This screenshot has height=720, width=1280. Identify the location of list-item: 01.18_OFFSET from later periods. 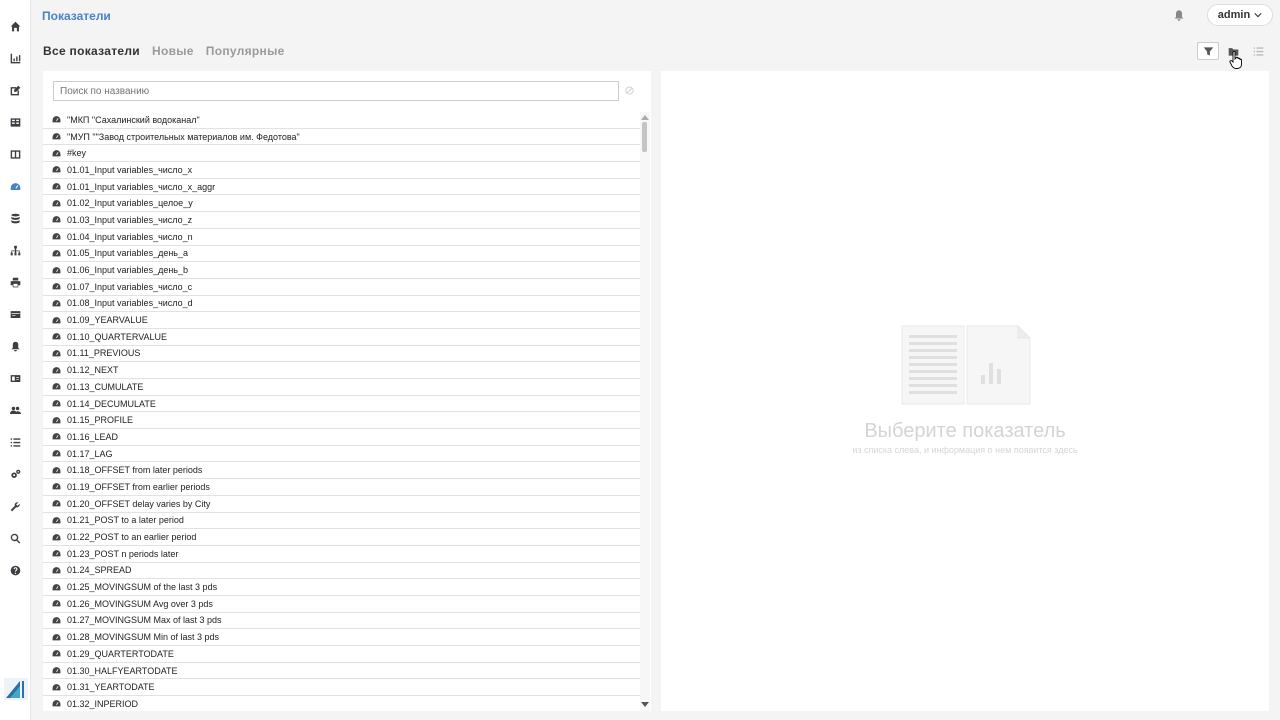
(341, 471).